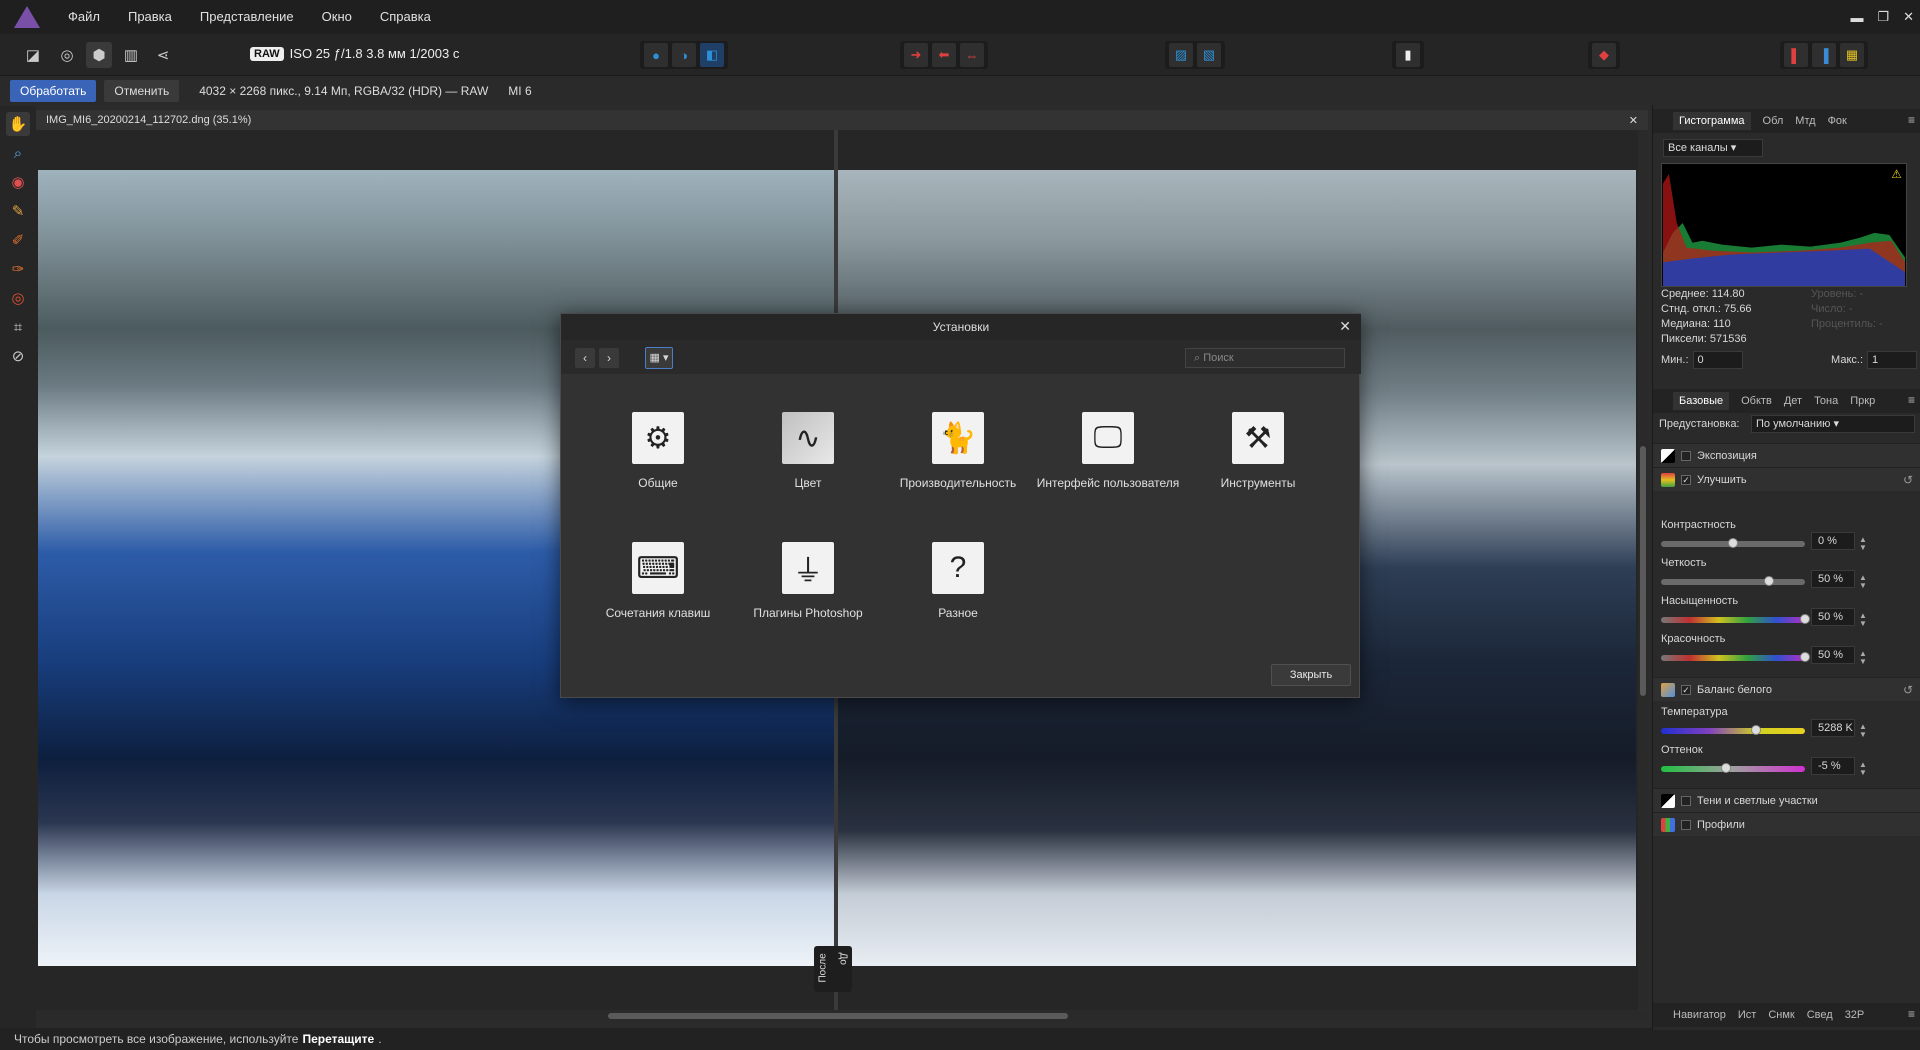  What do you see at coordinates (1911, 120) in the screenshot?
I see `panel-menu-icon: ≡` at bounding box center [1911, 120].